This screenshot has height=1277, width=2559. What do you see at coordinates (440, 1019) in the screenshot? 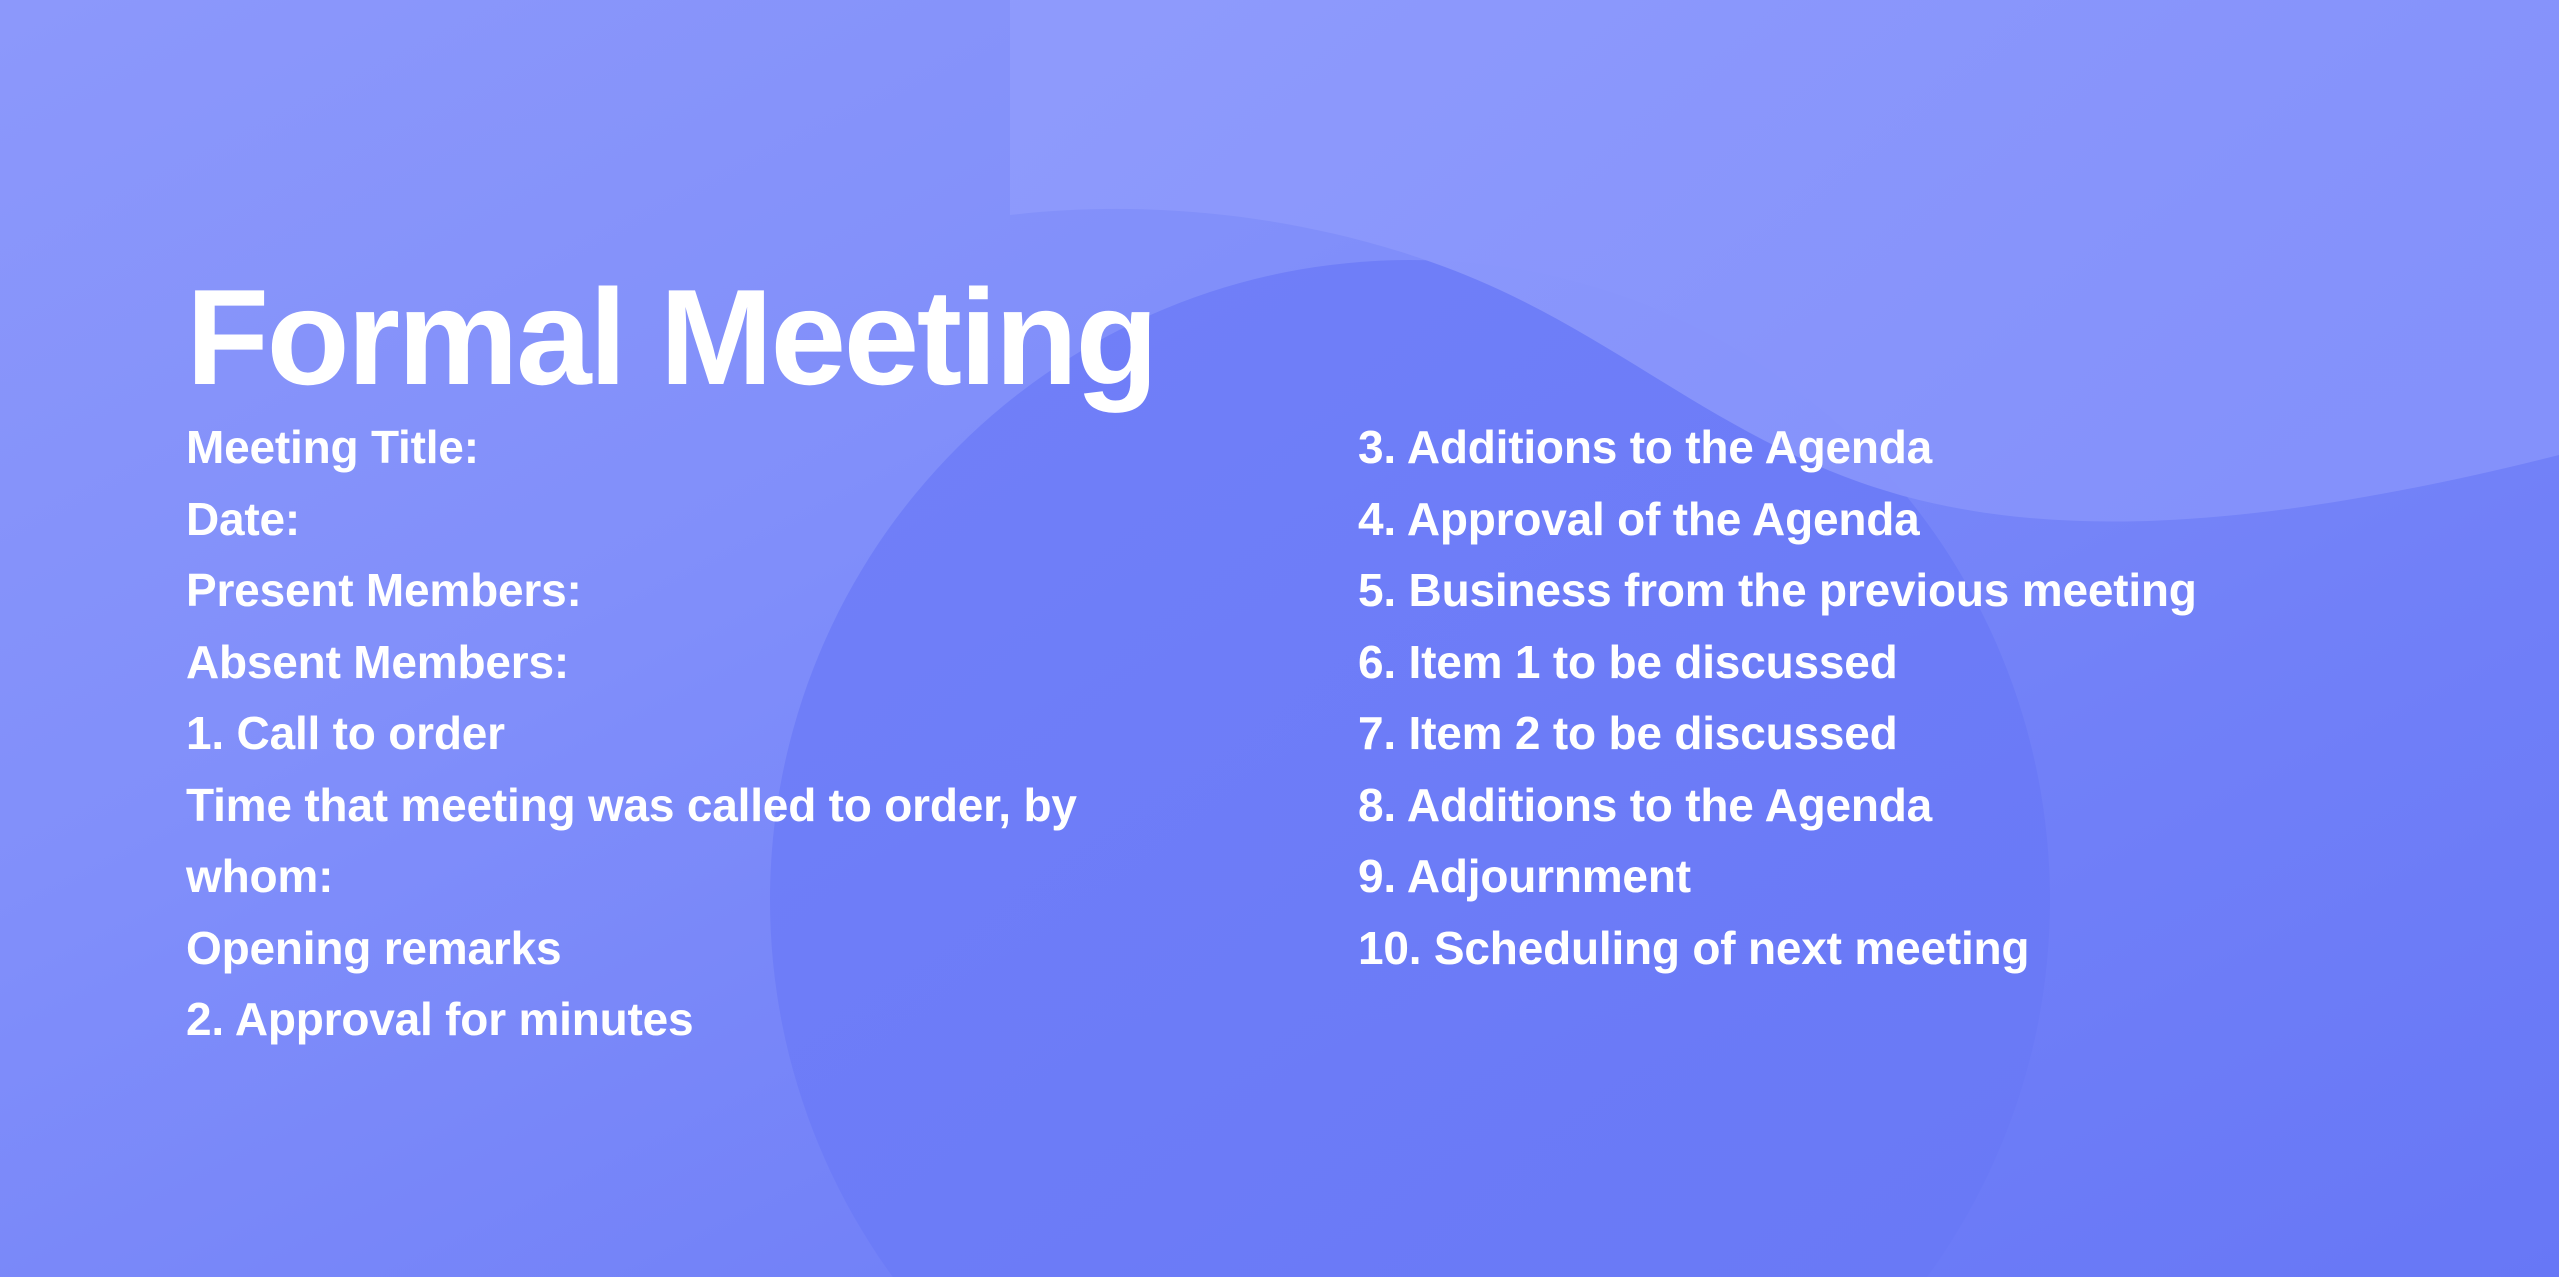
I see `list-item: 2. Approval for minutes` at bounding box center [440, 1019].